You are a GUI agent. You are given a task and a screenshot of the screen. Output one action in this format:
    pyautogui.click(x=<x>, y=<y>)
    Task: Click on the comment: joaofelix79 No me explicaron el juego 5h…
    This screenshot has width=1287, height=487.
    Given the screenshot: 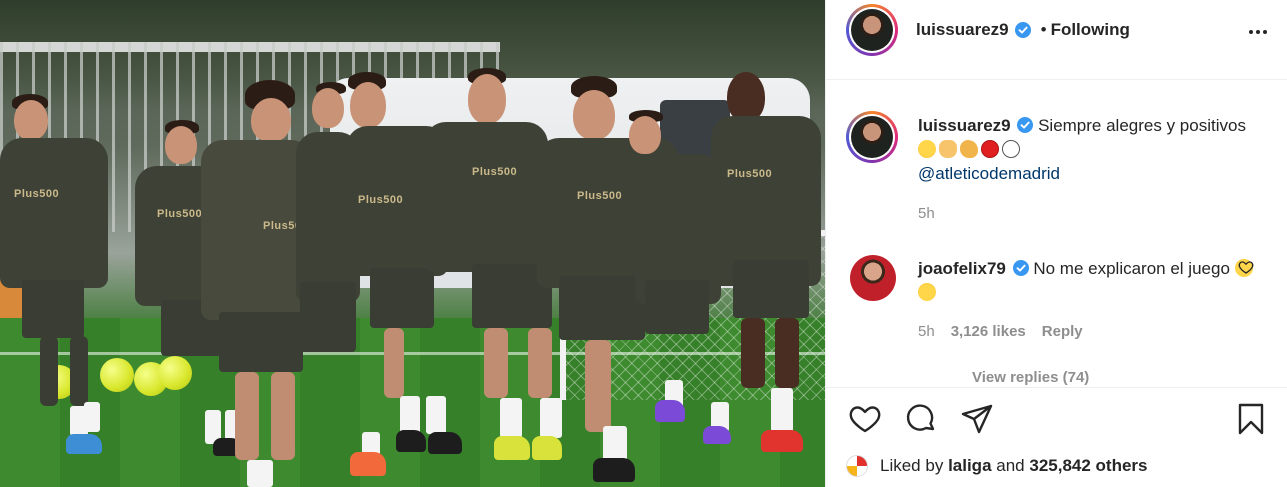 What is the action you would take?
    pyautogui.click(x=1056, y=313)
    